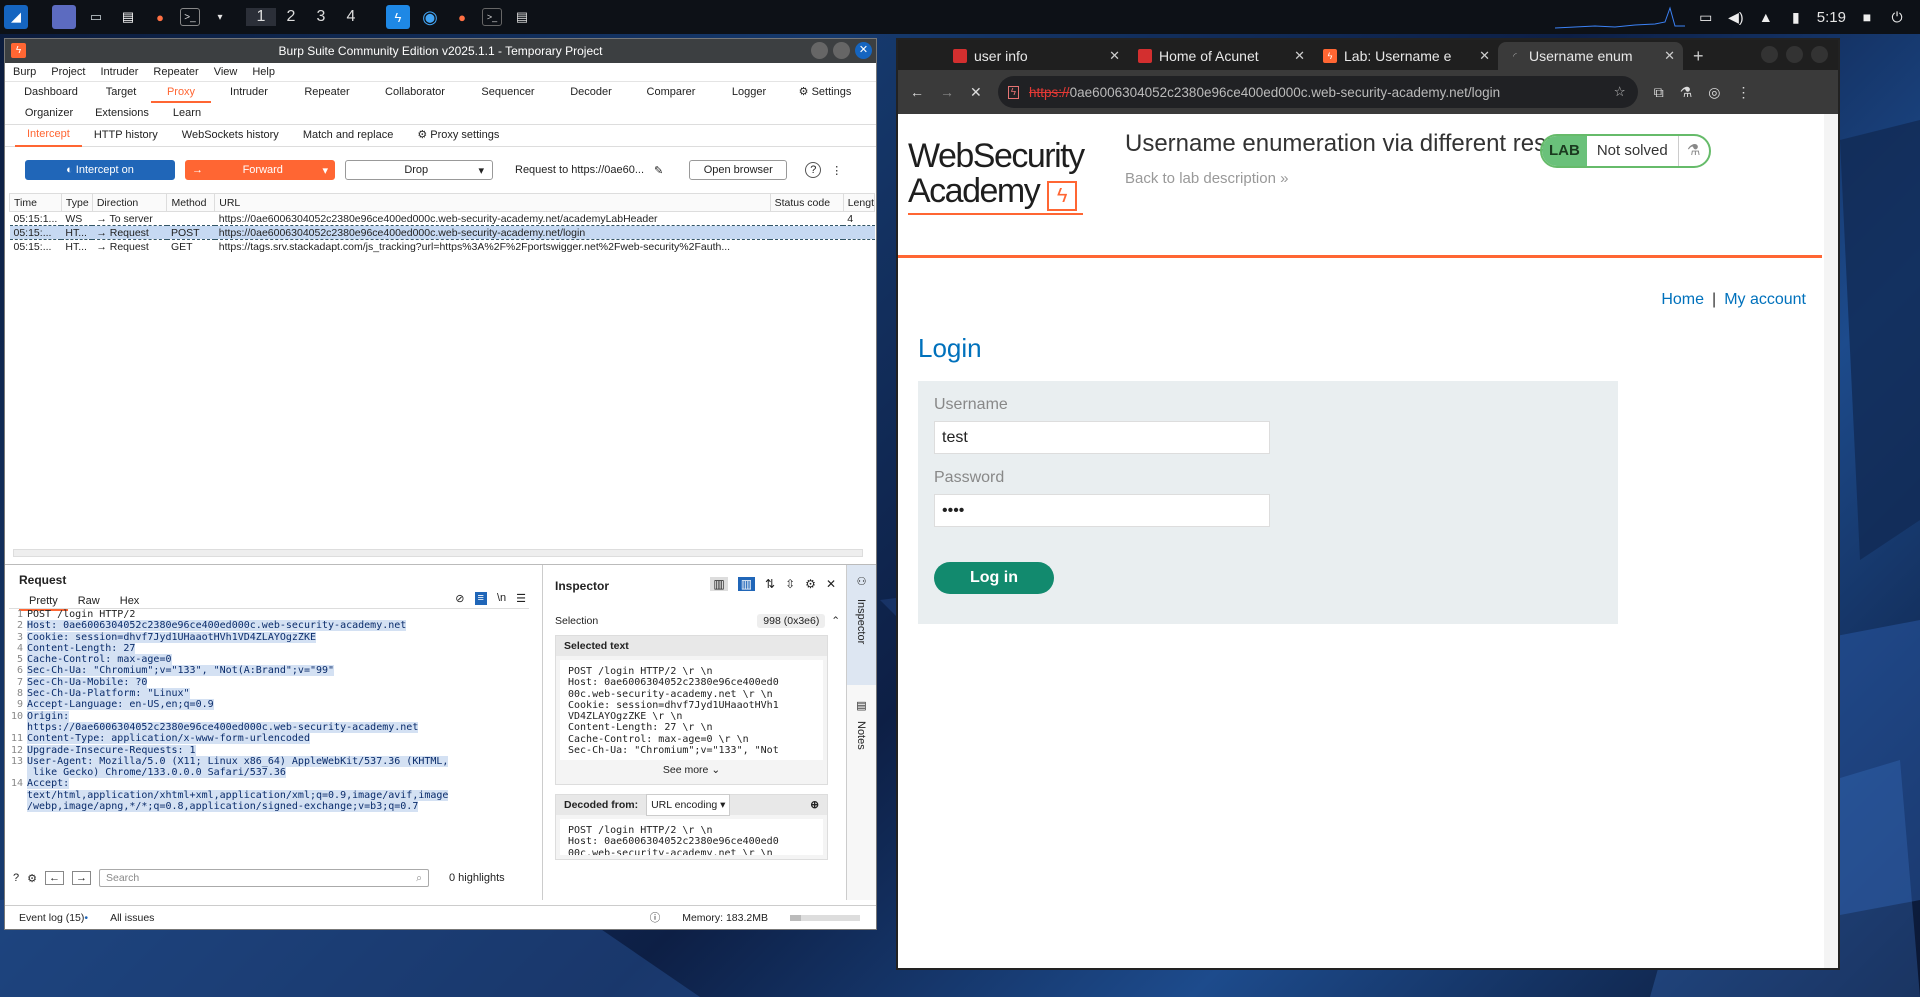 This screenshot has height=997, width=1920. I want to click on power-icon: ⏻, so click(1897, 17).